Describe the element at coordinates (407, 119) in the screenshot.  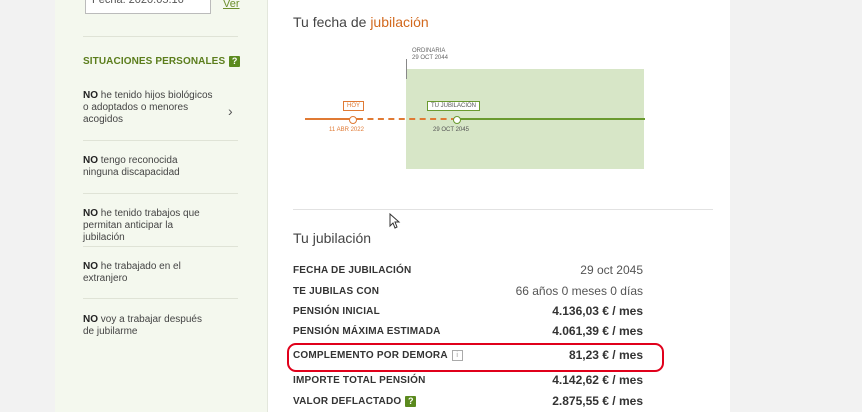
I see `timeline-line-dashed` at that location.